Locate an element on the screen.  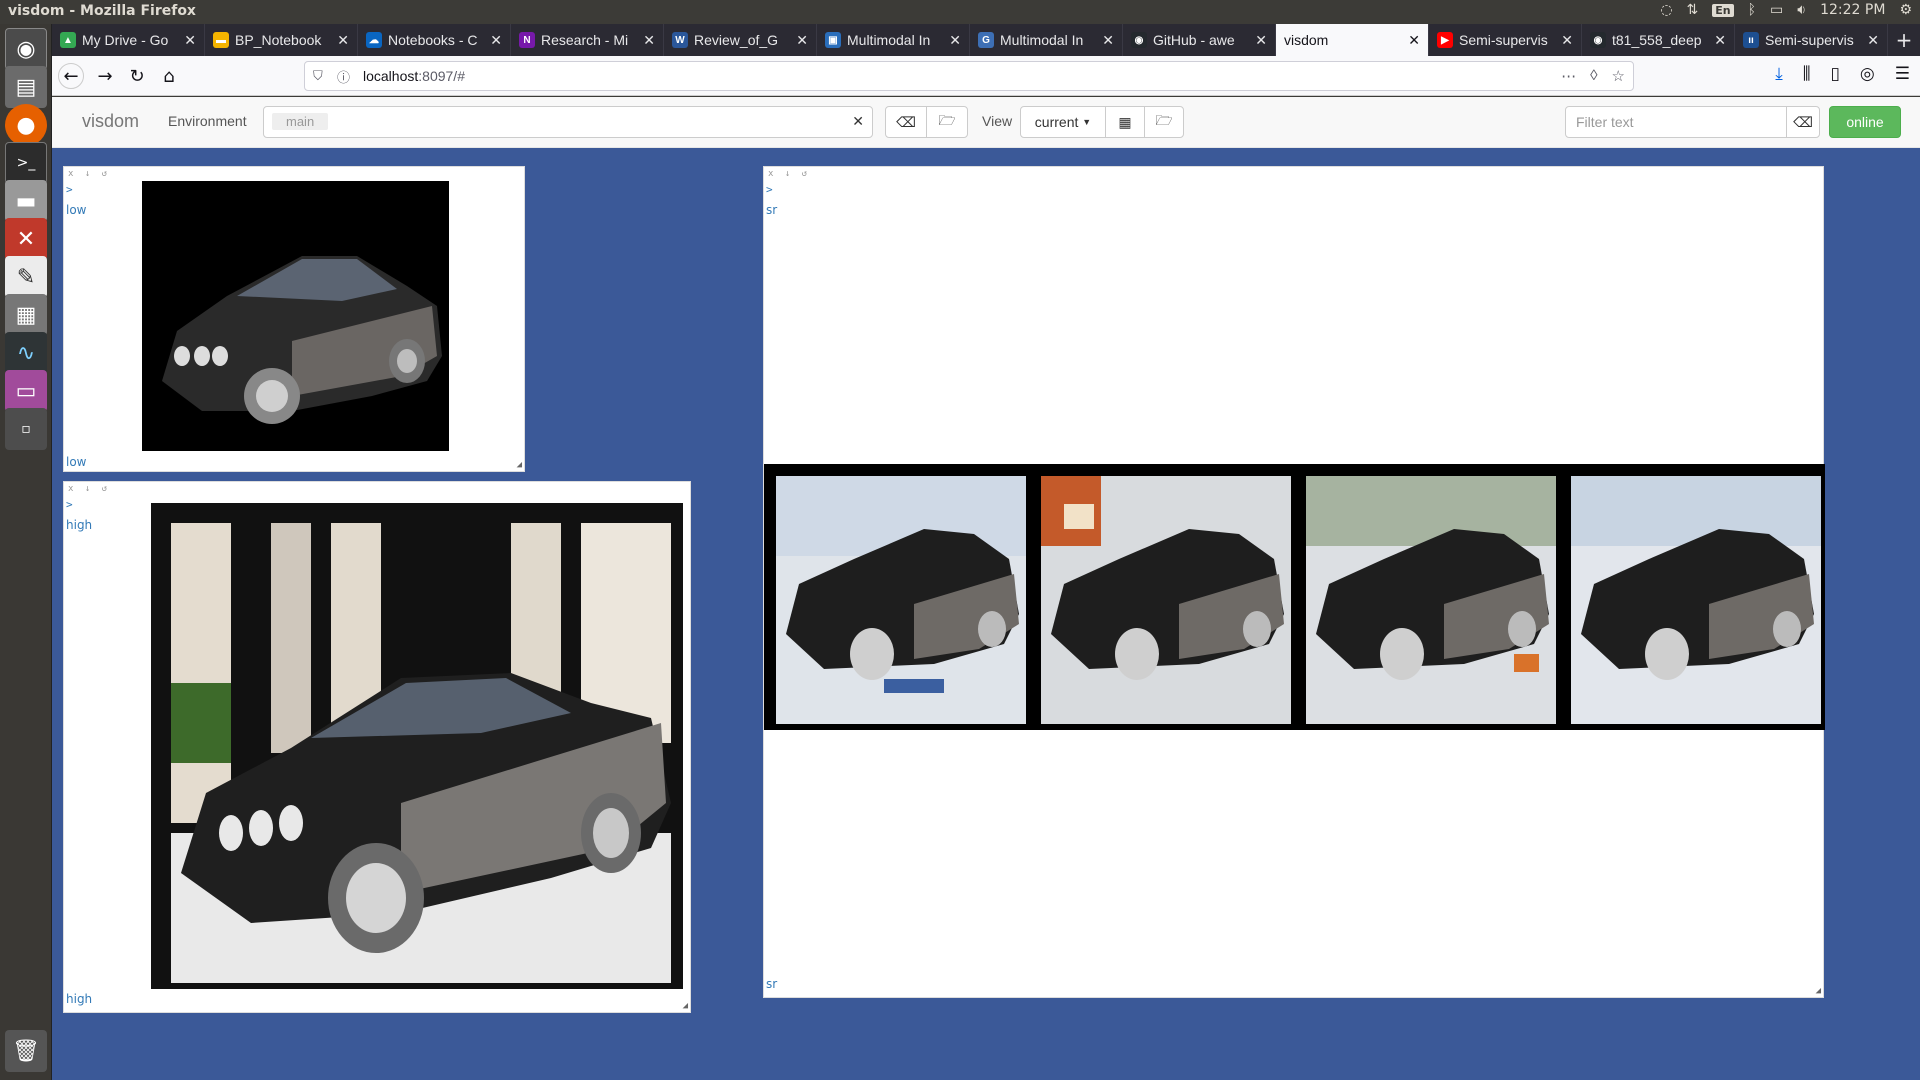
hamburger-menu-icon: ☰ is located at coordinates (1902, 74).